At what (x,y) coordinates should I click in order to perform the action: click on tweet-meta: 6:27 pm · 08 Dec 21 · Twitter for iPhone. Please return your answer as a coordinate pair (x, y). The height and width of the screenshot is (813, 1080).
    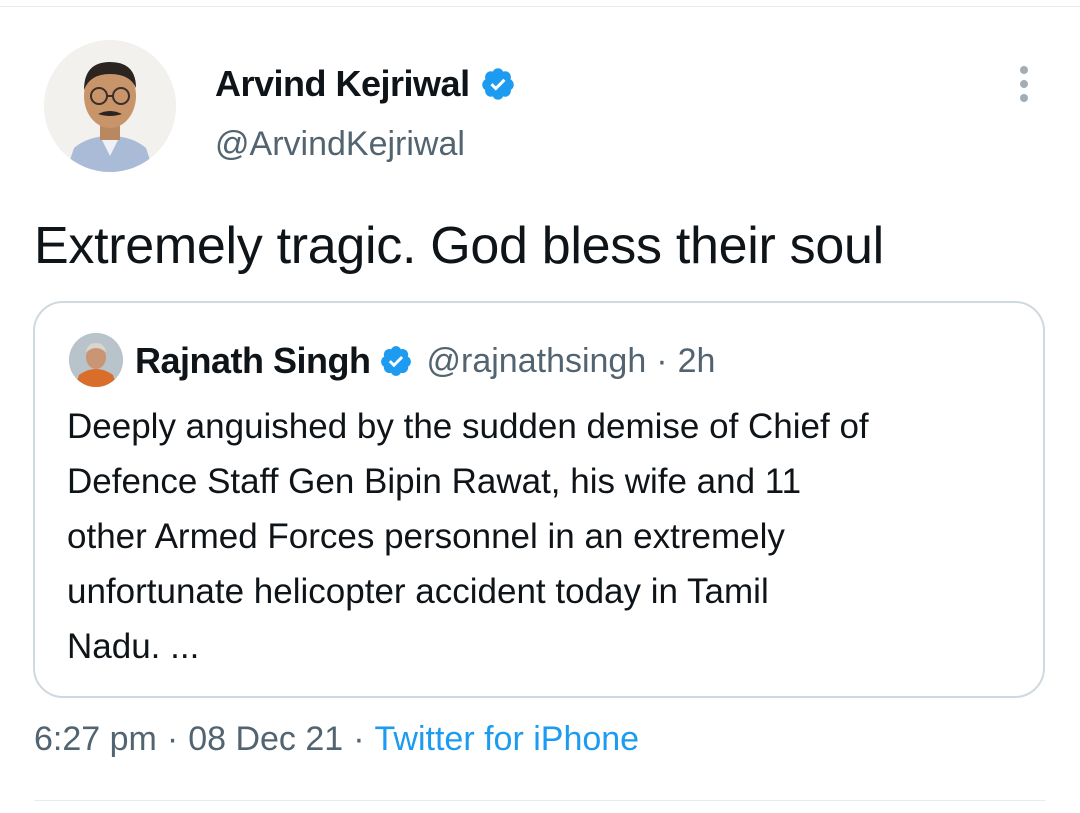
    Looking at the image, I should click on (336, 739).